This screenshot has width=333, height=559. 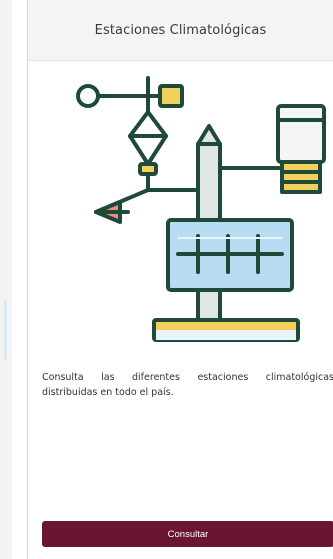 I want to click on card-title: Estaciones Climatológicas, so click(x=180, y=30).